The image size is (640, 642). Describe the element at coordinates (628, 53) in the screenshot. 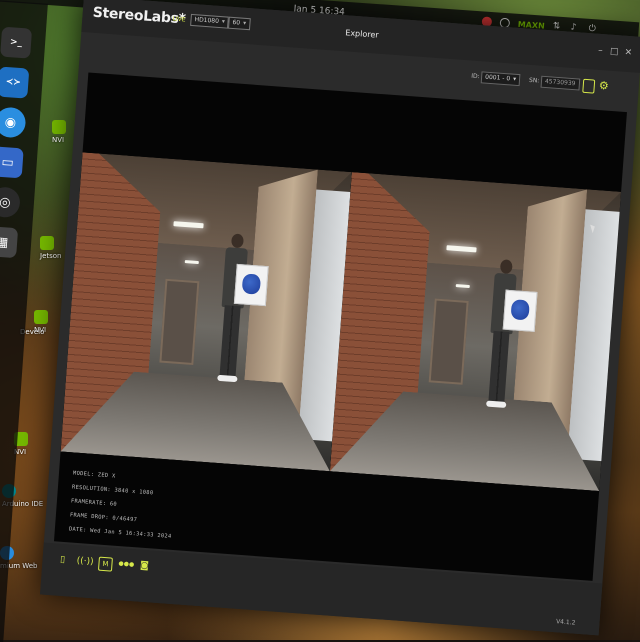

I see `close-icon: ✕` at that location.